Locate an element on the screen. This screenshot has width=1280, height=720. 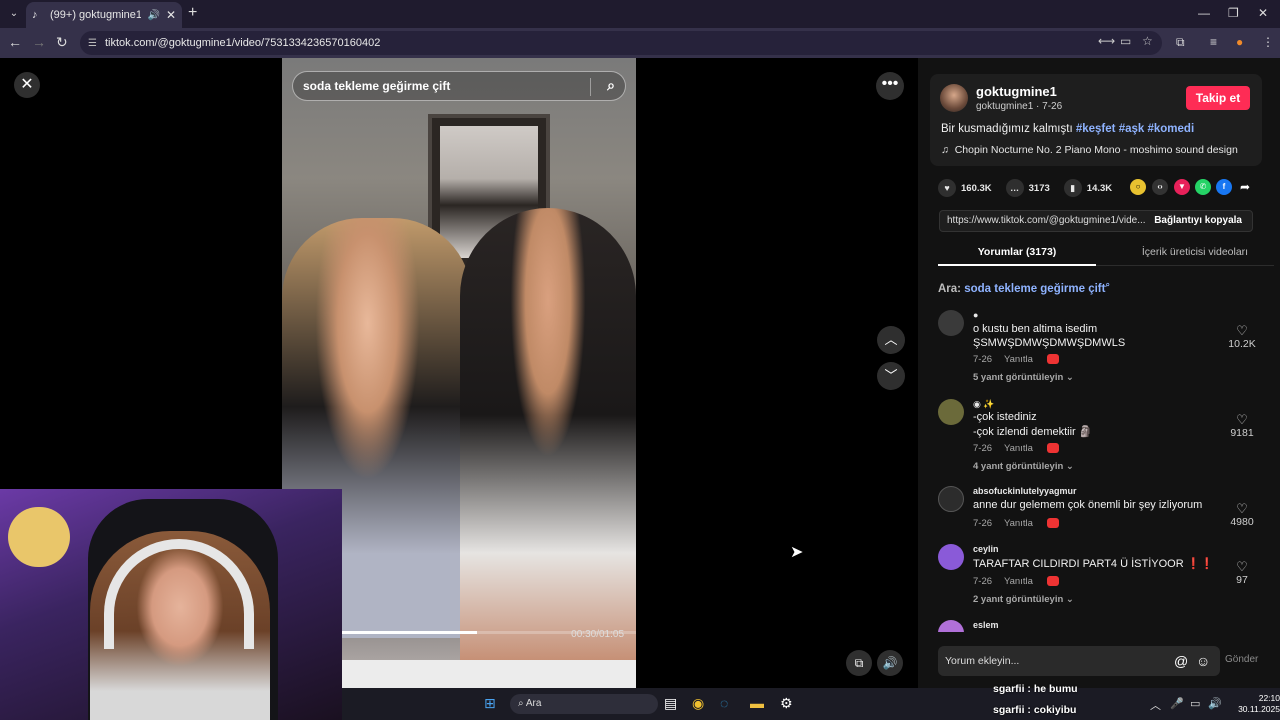
view-replies-button: 2 yanıt görüntüleyin ⌄ is located at coordinates (1023, 599).